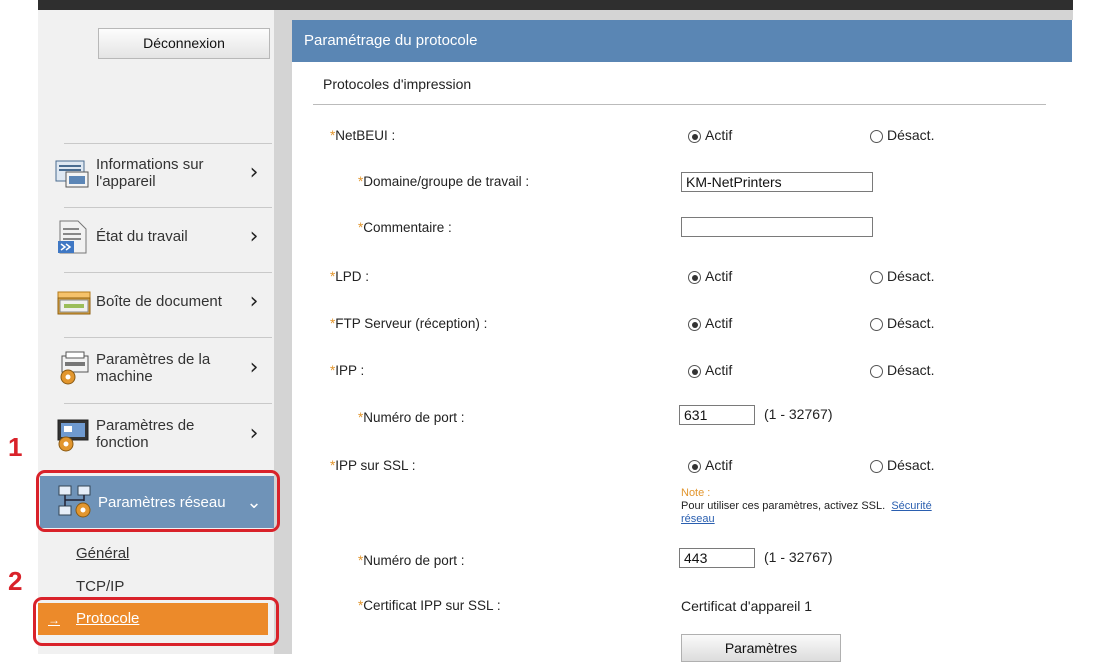  I want to click on sidebar-gutter, so click(283, 332).